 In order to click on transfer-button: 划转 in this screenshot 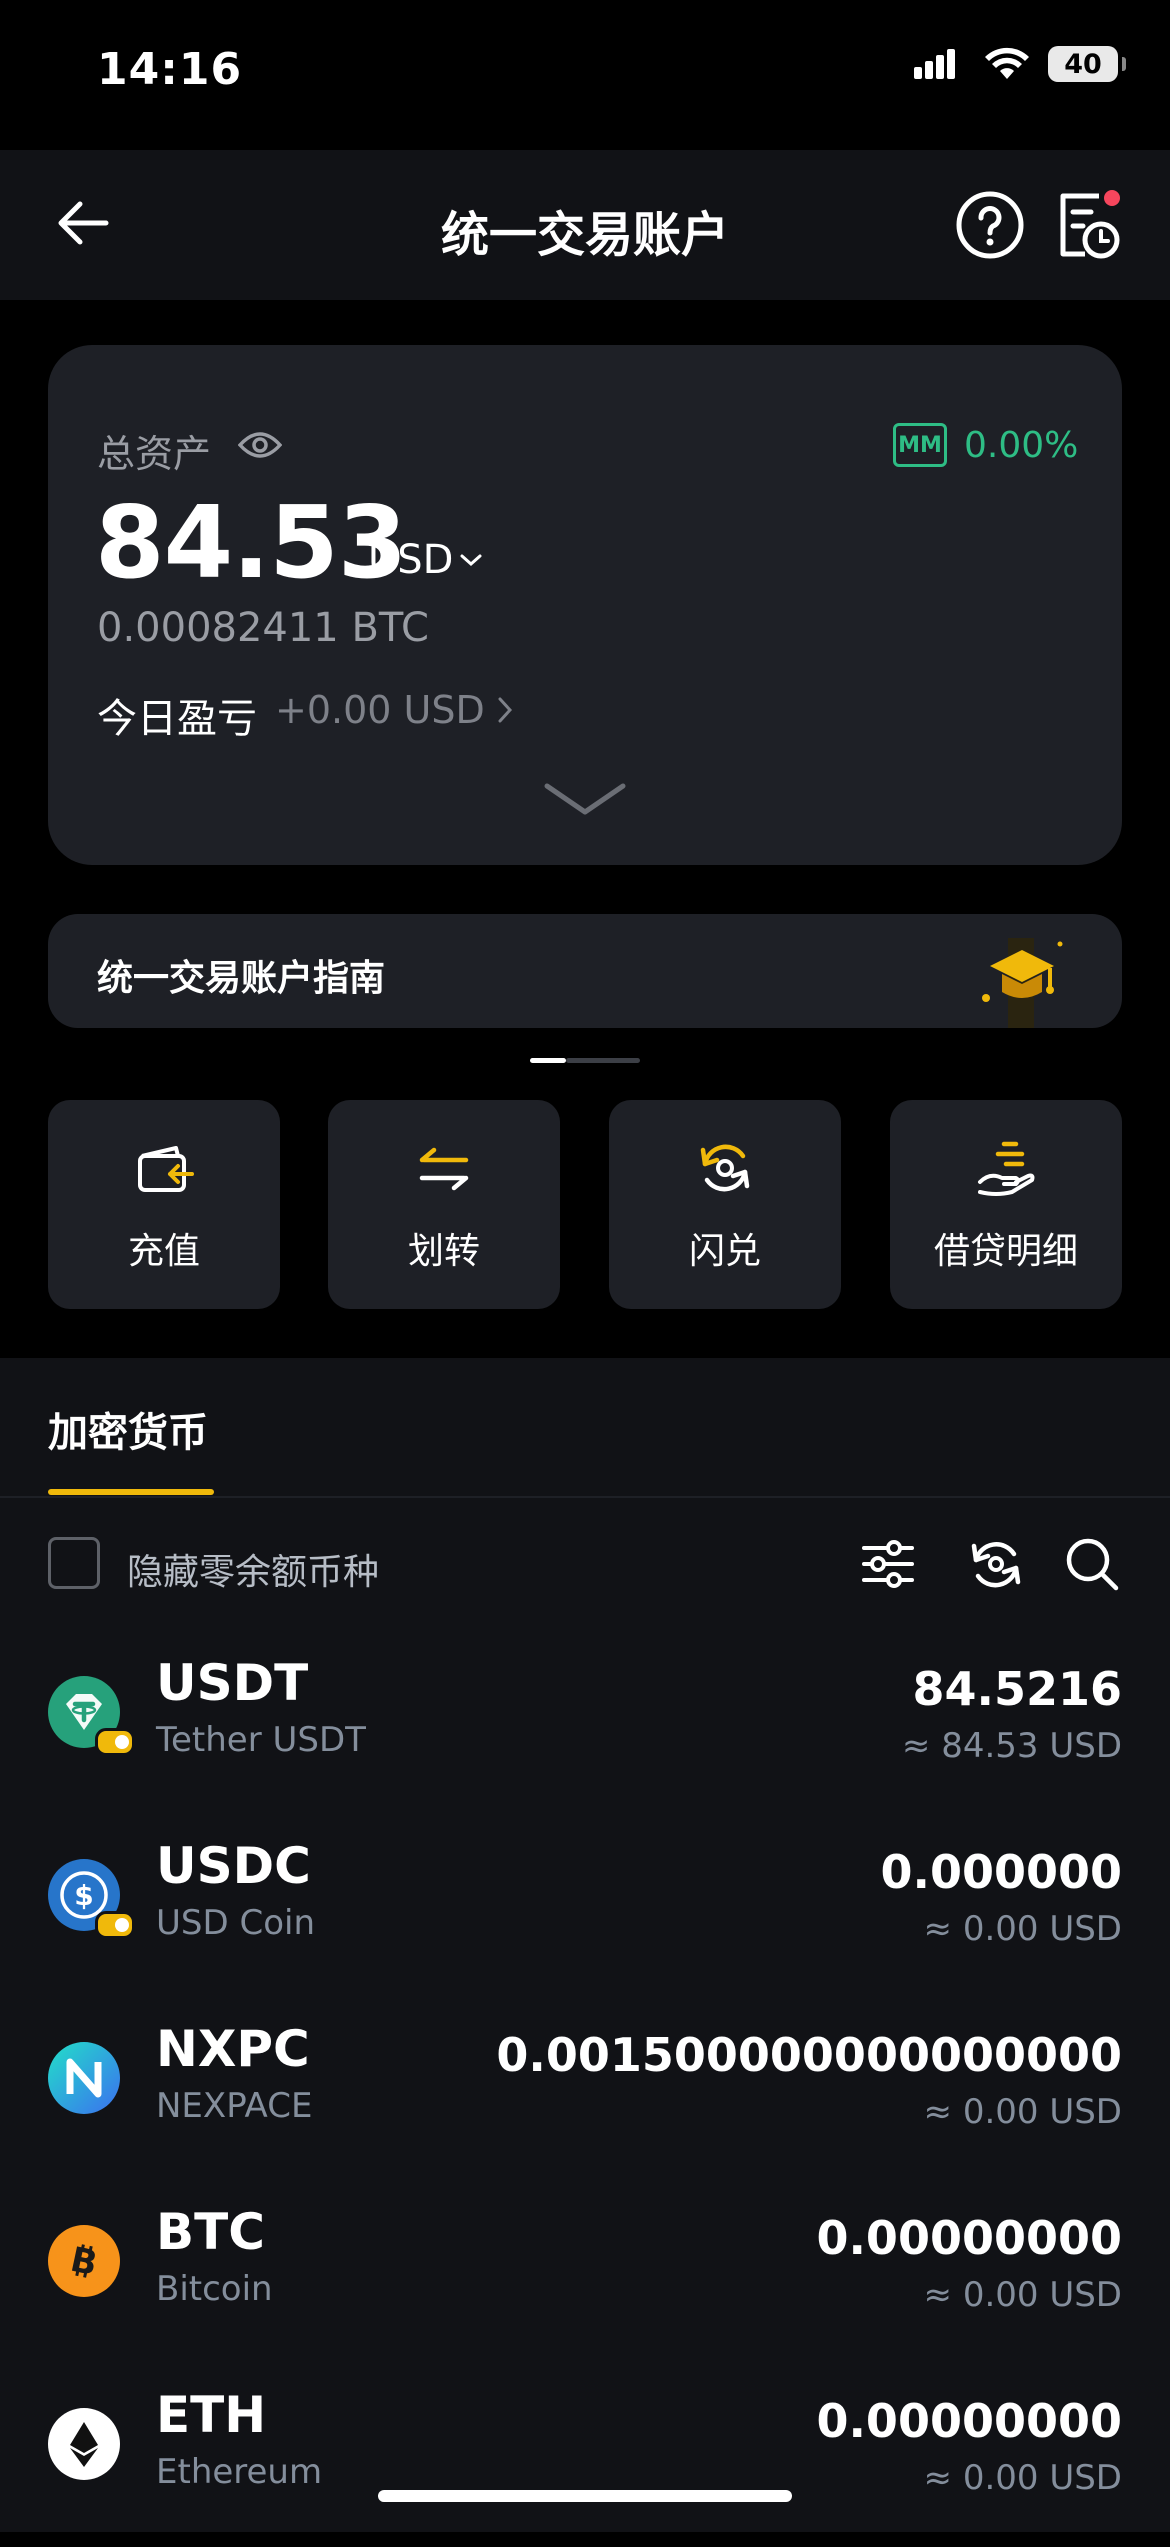, I will do `click(444, 1204)`.